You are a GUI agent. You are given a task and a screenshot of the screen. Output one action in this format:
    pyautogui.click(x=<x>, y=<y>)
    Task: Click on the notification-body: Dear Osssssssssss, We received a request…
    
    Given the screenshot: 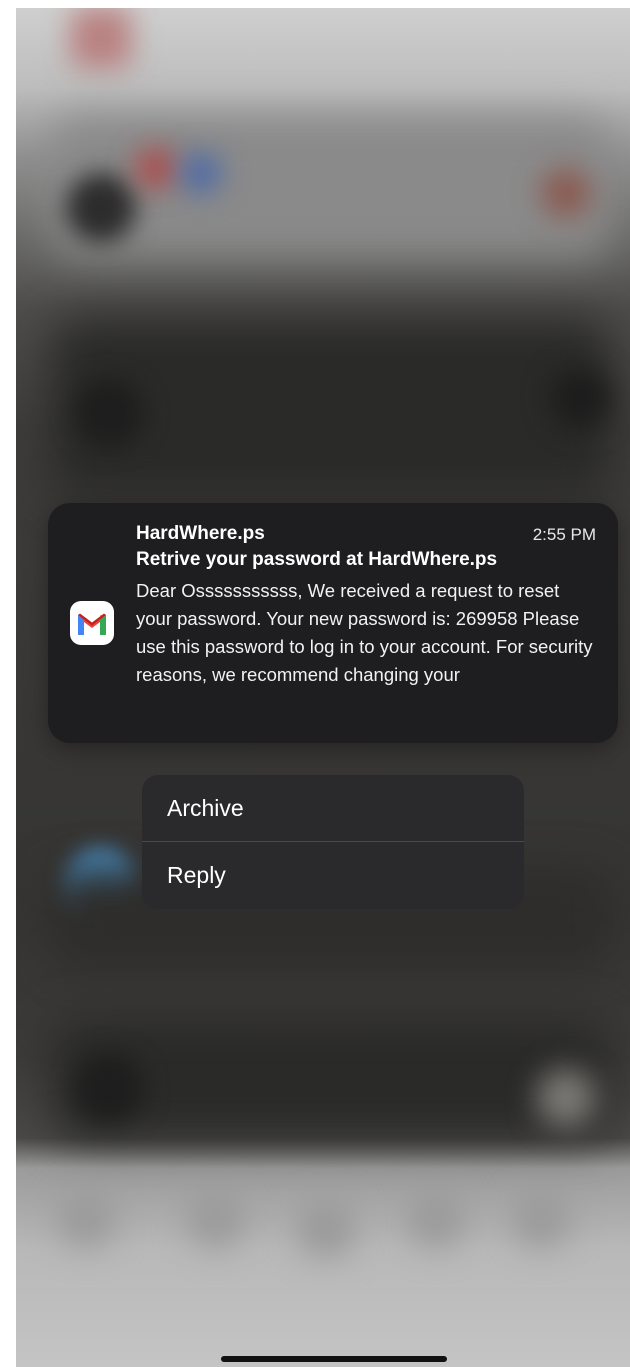 What is the action you would take?
    pyautogui.click(x=364, y=632)
    